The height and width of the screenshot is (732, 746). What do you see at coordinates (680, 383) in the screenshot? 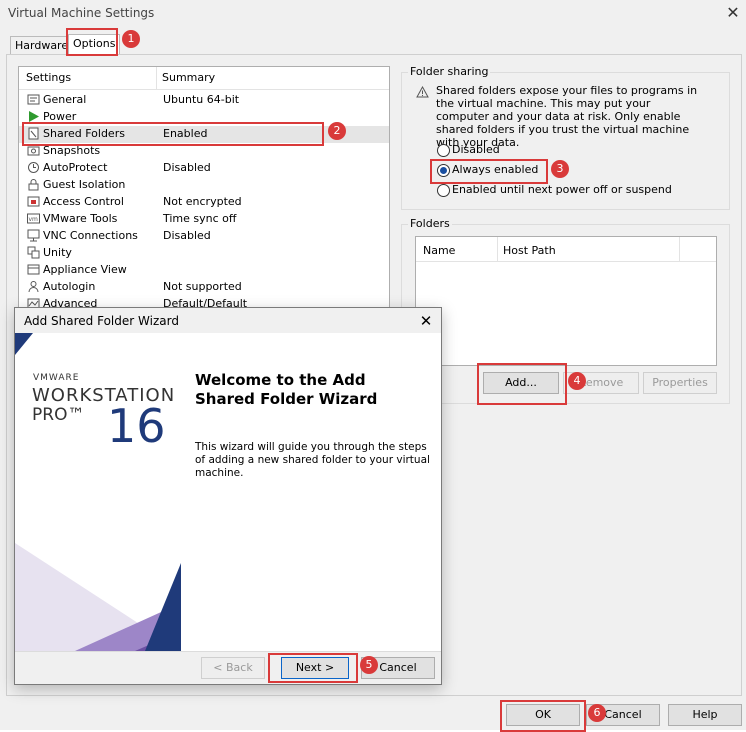
I see `properties-button: Properties` at bounding box center [680, 383].